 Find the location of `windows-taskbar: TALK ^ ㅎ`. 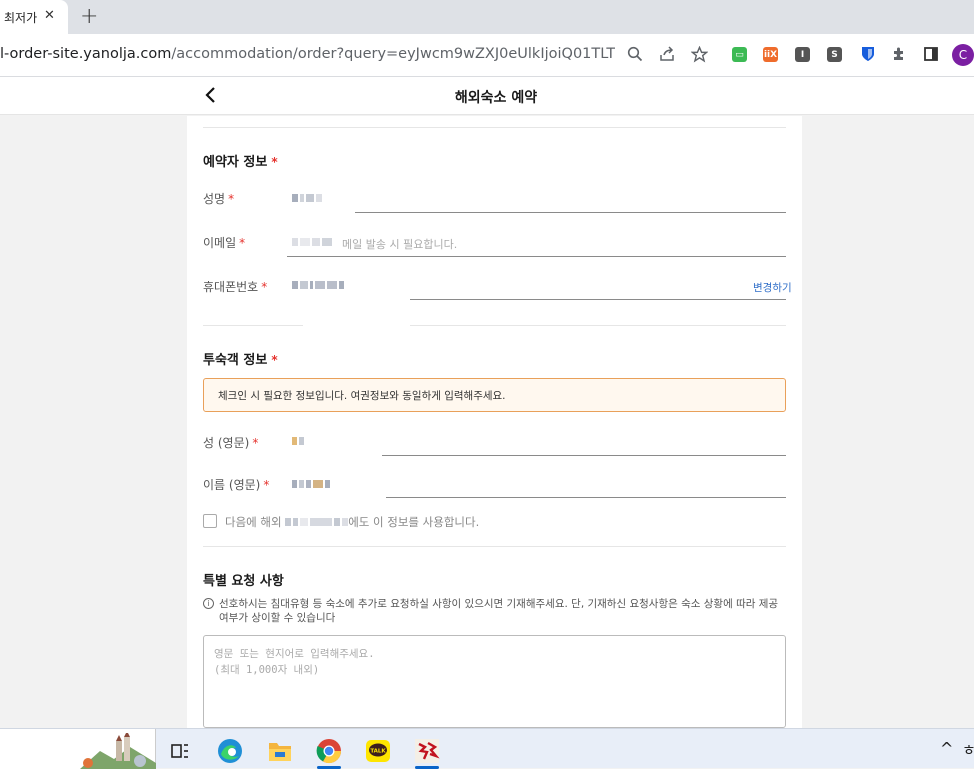

windows-taskbar: TALK ^ ㅎ is located at coordinates (487, 748).